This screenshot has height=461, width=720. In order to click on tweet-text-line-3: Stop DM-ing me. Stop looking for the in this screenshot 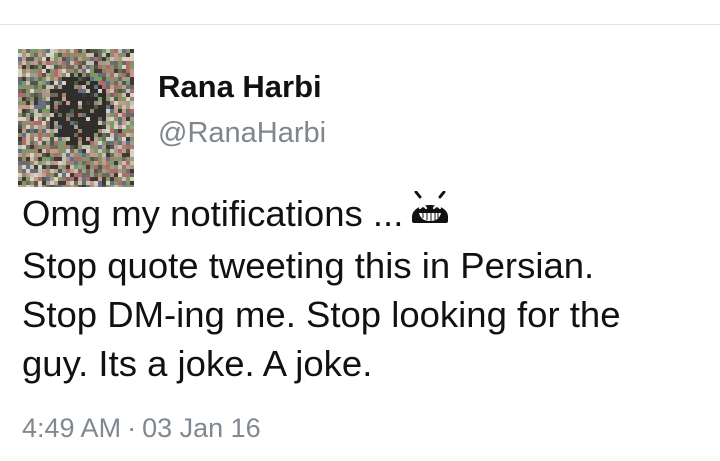, I will do `click(321, 314)`.